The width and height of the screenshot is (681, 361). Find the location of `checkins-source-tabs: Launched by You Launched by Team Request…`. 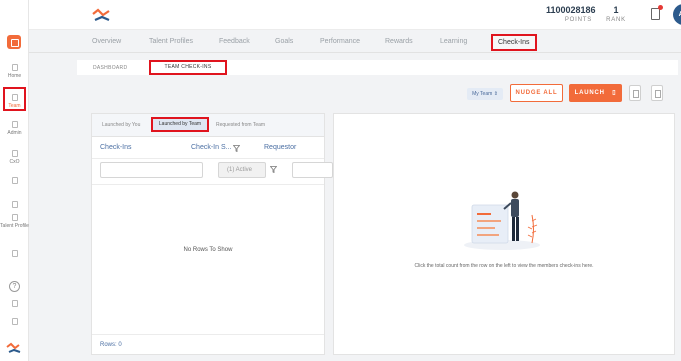

checkins-source-tabs: Launched by You Launched by Team Request… is located at coordinates (208, 125).